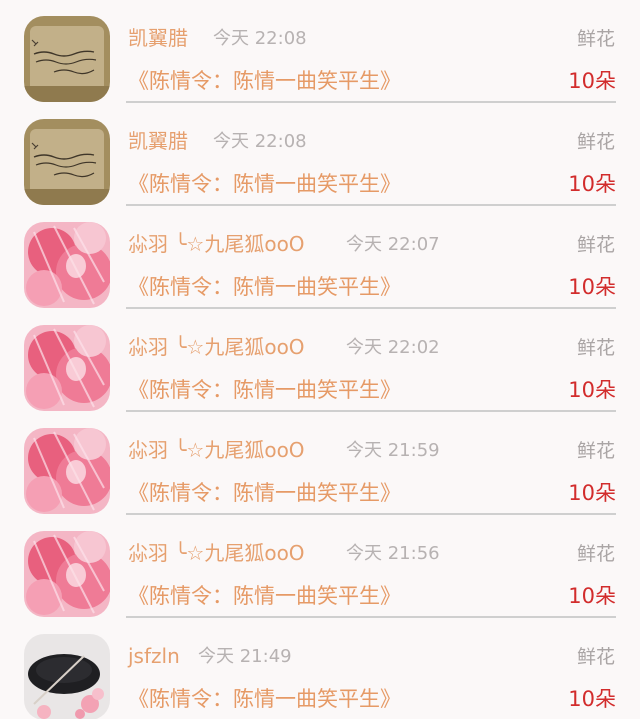 The image size is (640, 719). I want to click on timestamp: 今天 21:59, so click(393, 450).